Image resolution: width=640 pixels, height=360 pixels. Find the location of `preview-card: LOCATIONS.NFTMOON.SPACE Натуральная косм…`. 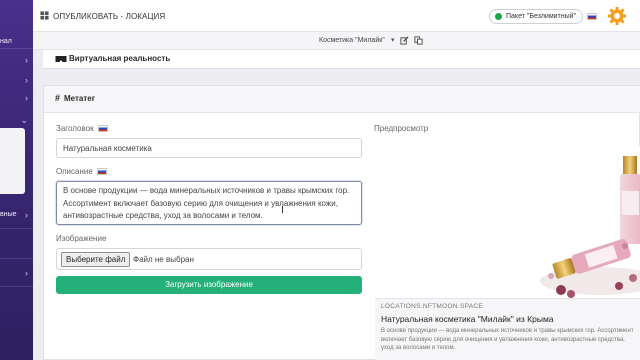

preview-card: LOCATIONS.NFTMOON.SPACE Натуральная косм… is located at coordinates (507, 329).